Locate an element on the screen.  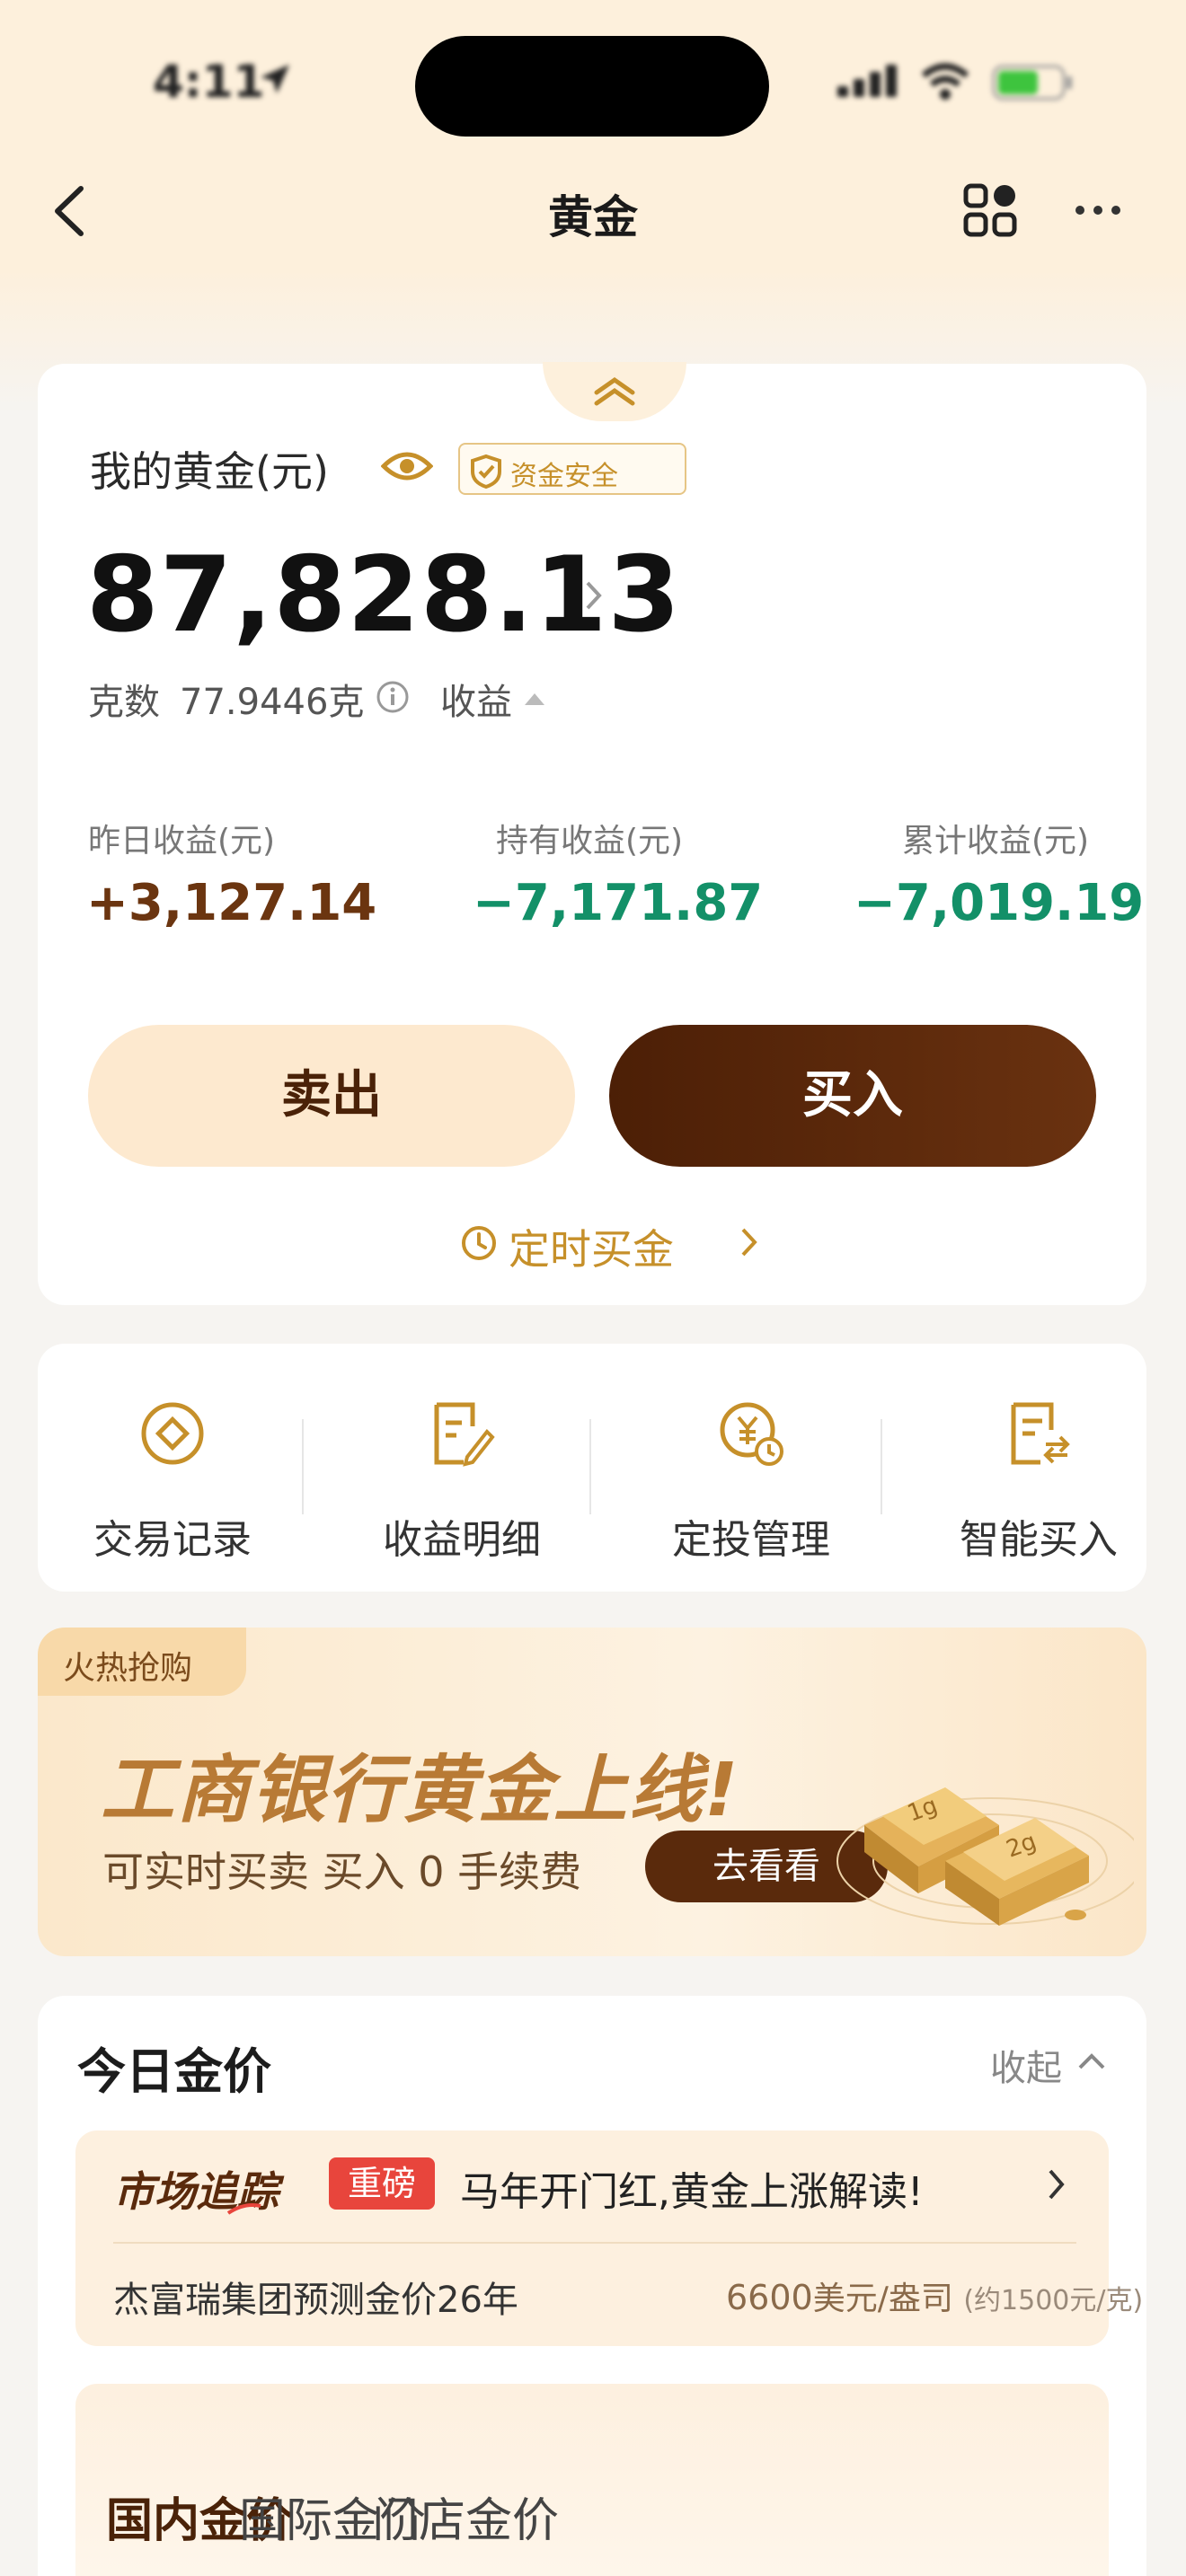
grams-value: 77.9446克 is located at coordinates (272, 702).